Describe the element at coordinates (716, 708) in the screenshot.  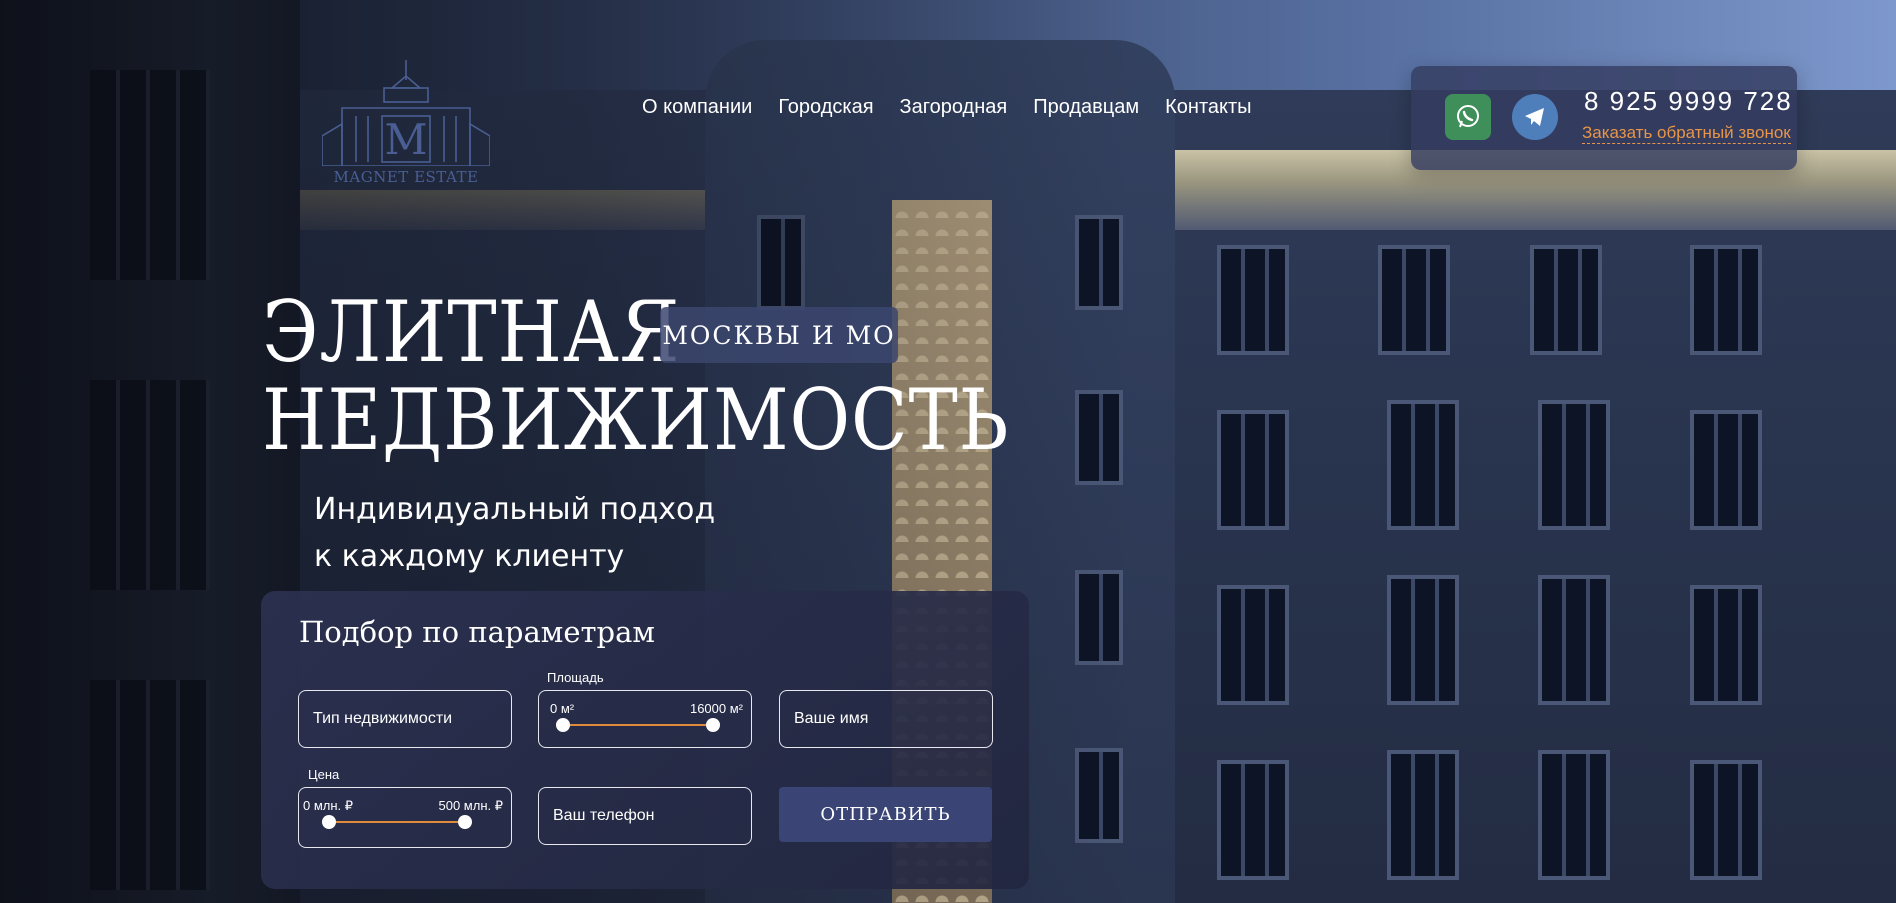
I see `area-max-value: 16000 м²` at that location.